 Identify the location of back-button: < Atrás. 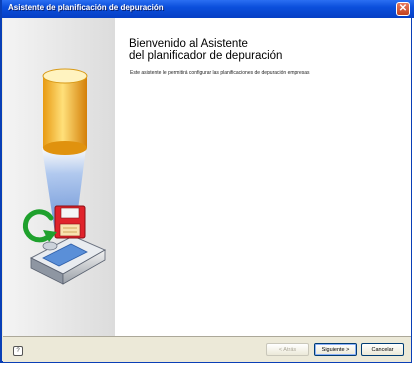
(287, 349).